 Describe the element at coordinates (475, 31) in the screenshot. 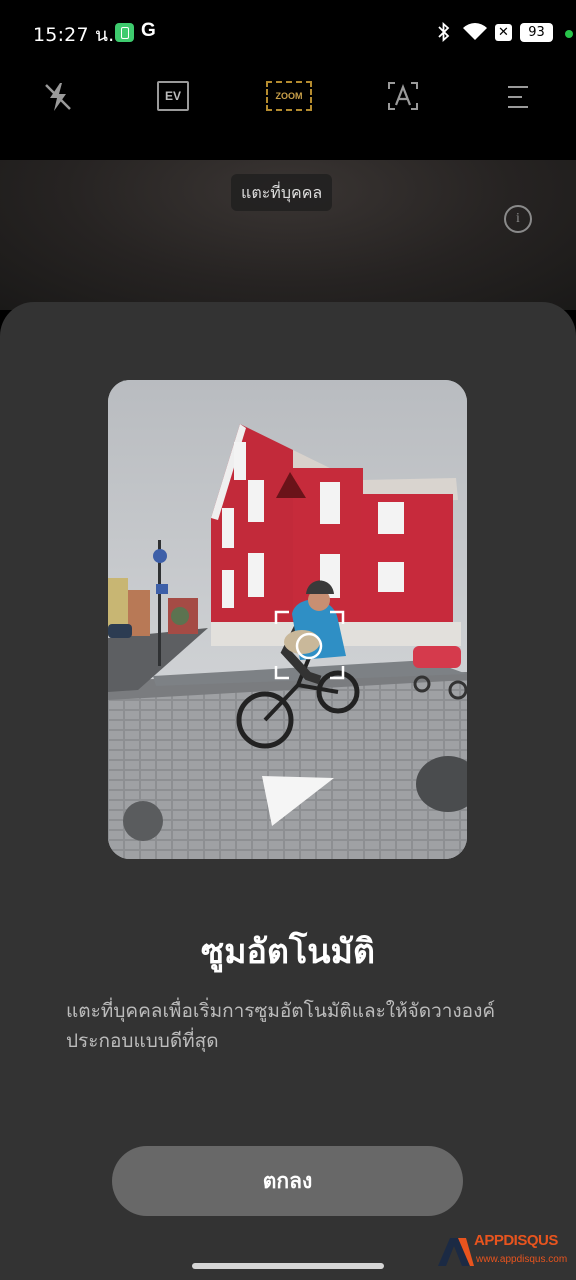

I see `wifi-icon` at that location.